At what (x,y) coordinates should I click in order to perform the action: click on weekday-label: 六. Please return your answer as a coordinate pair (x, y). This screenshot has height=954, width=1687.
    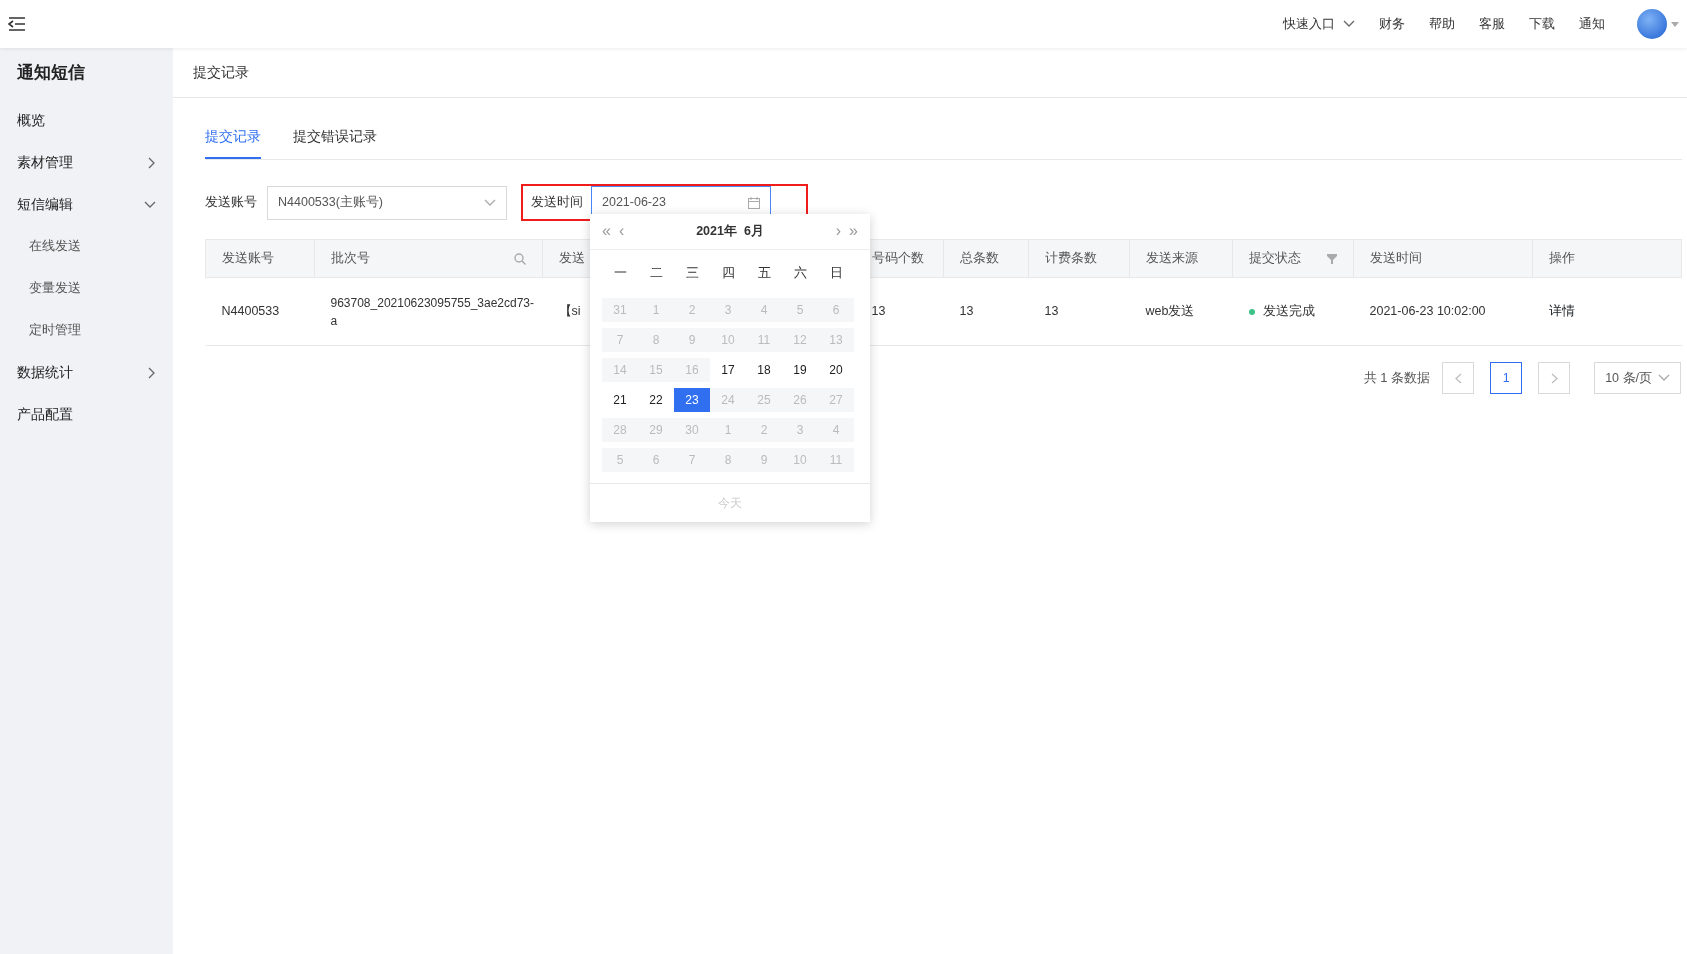
    Looking at the image, I should click on (800, 273).